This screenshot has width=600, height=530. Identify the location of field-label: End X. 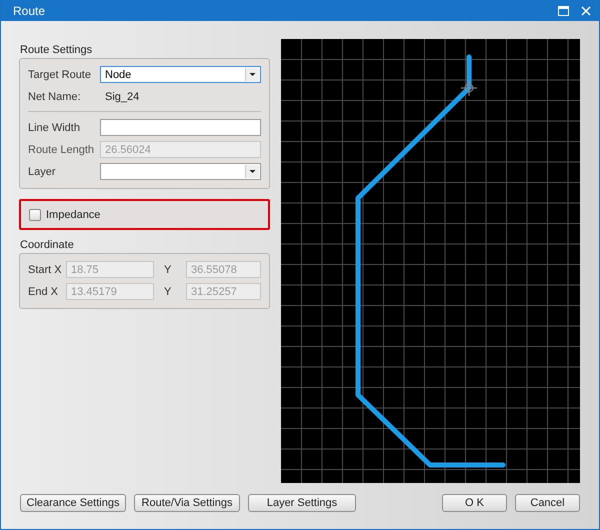
(43, 292).